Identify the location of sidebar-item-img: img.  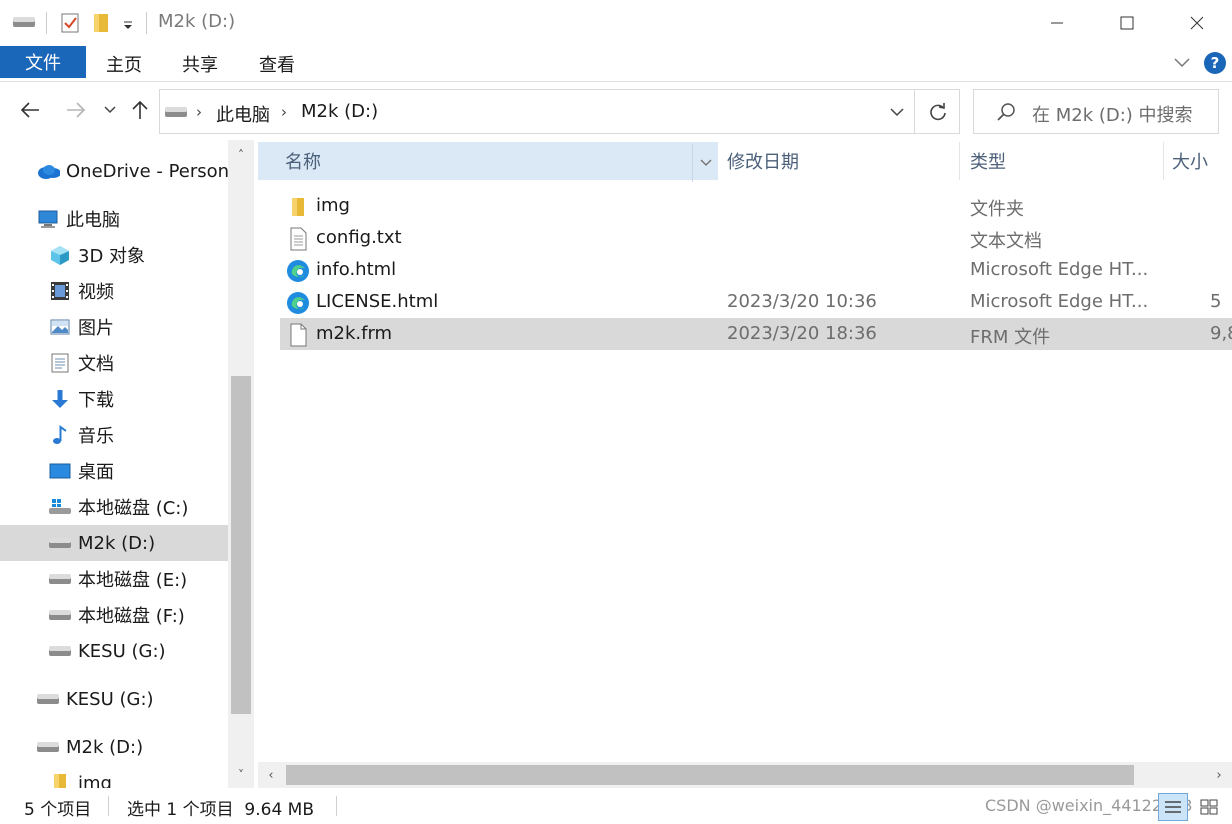
(114, 776).